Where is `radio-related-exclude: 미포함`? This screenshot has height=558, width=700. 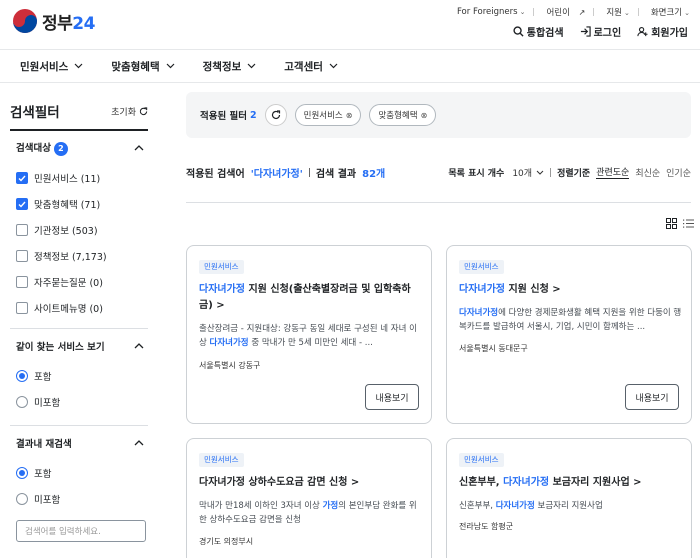 radio-related-exclude: 미포함 is located at coordinates (79, 402).